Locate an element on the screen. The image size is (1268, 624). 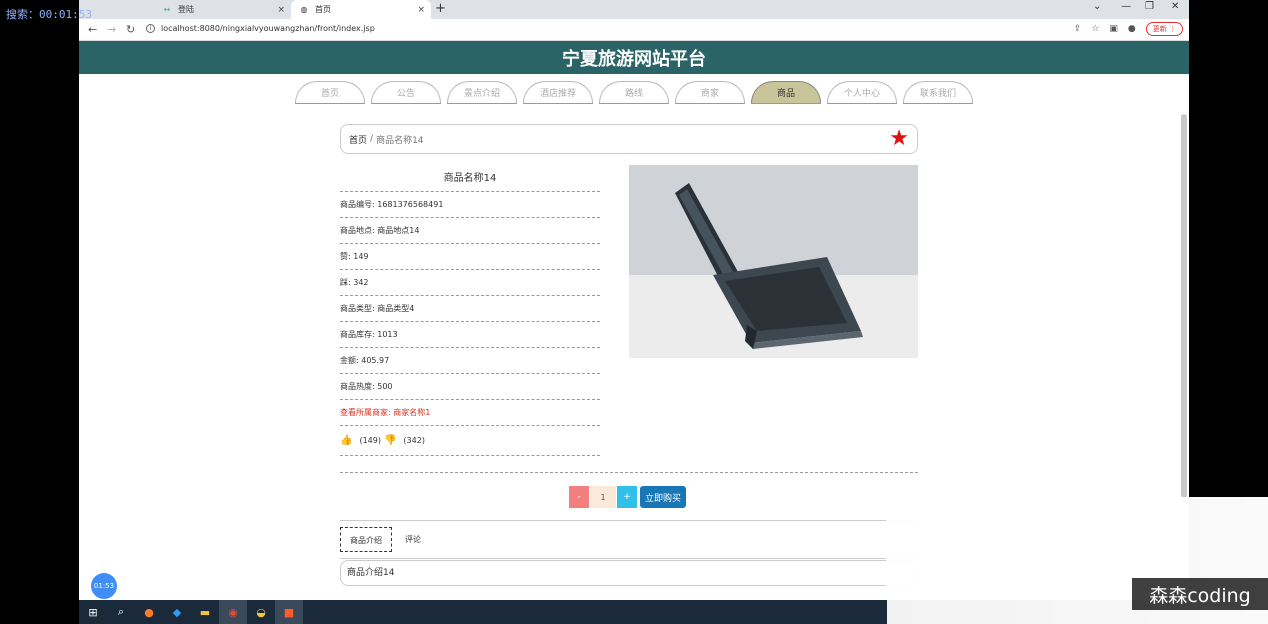
toolbar-icons: ⇪ ☆ ▣ ● 更新 ⋮ is located at coordinates (1128, 29).